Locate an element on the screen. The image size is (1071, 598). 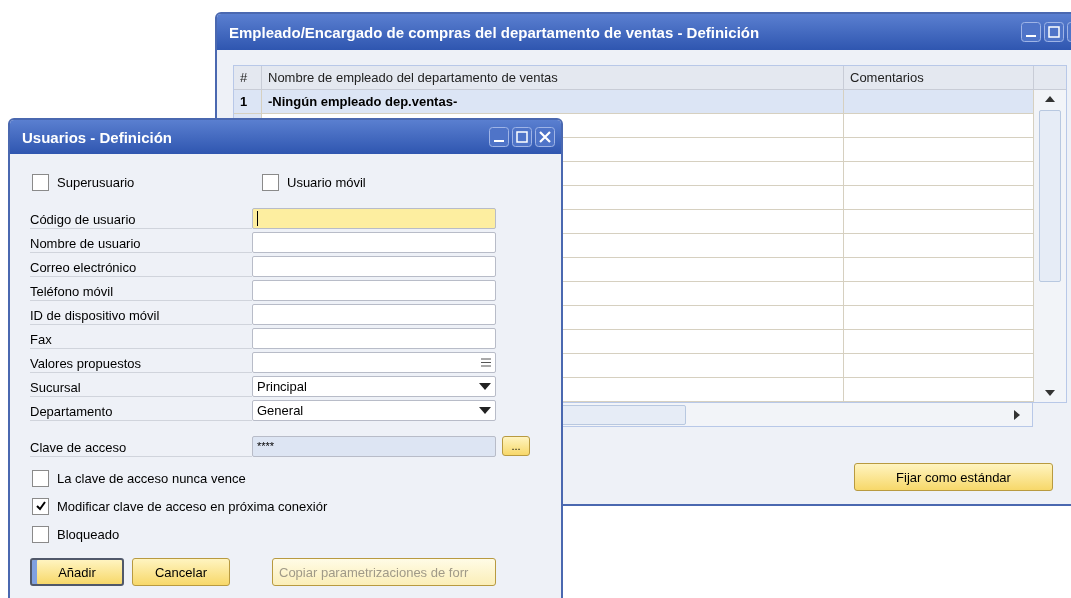
field-label: Código de usuario is located at coordinates (141, 218).